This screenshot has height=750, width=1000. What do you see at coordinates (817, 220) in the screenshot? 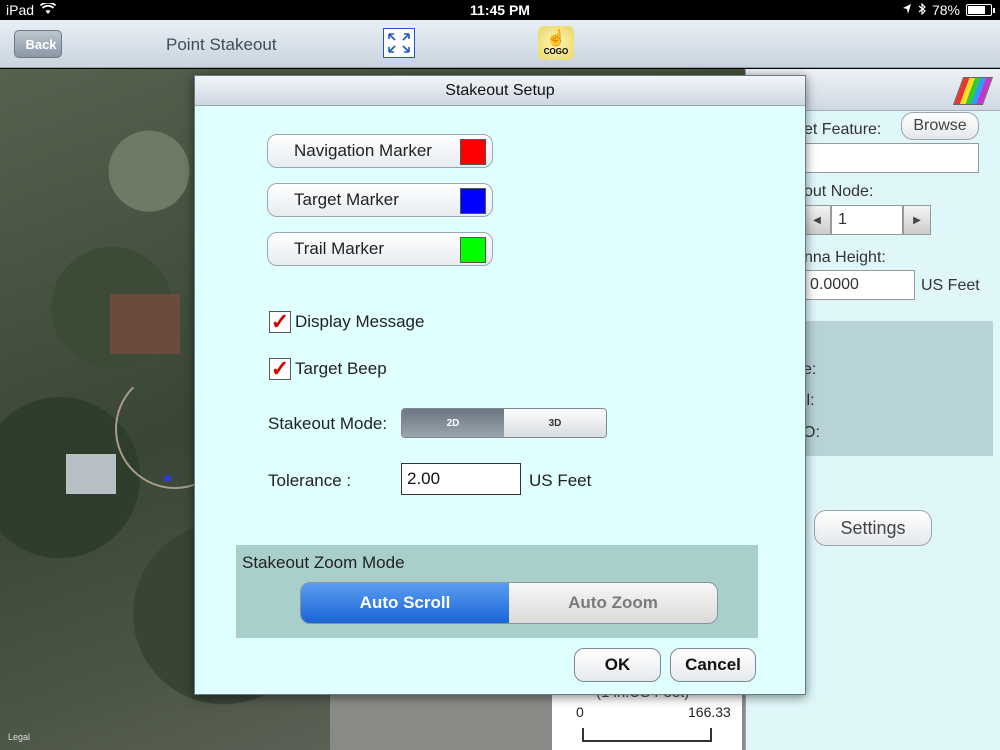
I see `previous-node-button: ◀` at bounding box center [817, 220].